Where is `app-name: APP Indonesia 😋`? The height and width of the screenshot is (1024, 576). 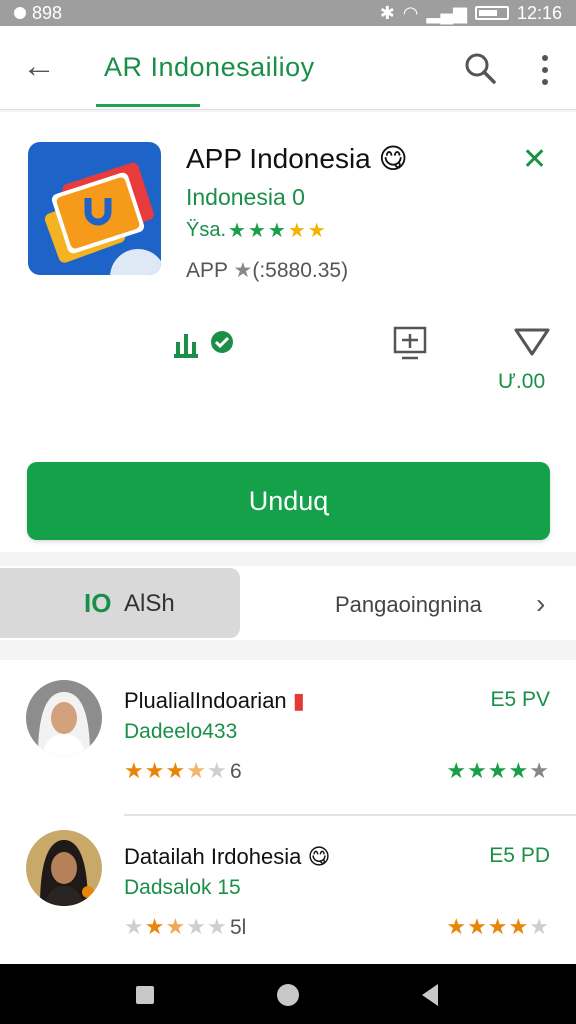
app-name: APP Indonesia 😋 is located at coordinates (297, 158).